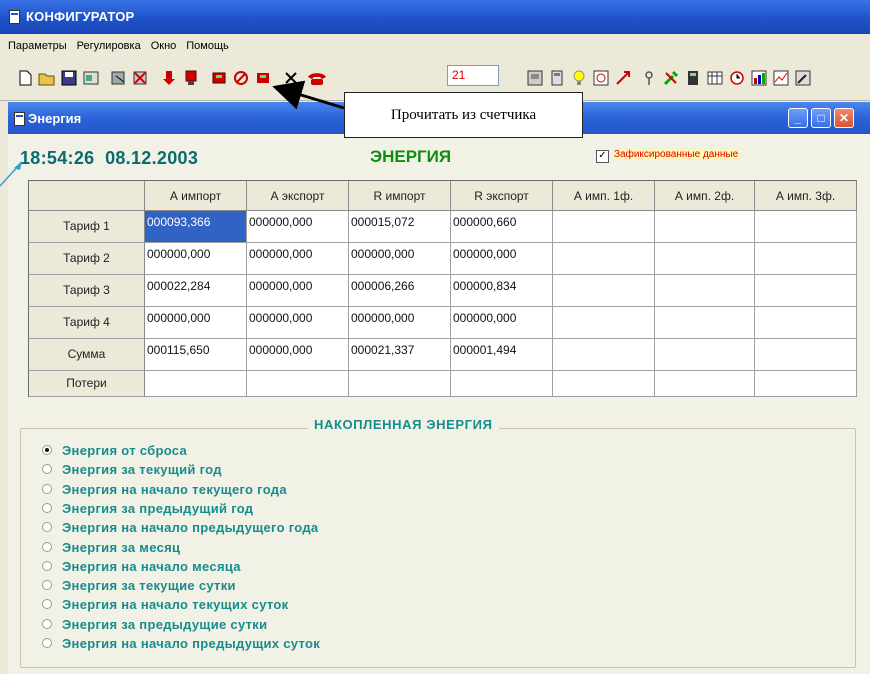 The height and width of the screenshot is (674, 870). What do you see at coordinates (649, 77) in the screenshot?
I see `key-icon` at bounding box center [649, 77].